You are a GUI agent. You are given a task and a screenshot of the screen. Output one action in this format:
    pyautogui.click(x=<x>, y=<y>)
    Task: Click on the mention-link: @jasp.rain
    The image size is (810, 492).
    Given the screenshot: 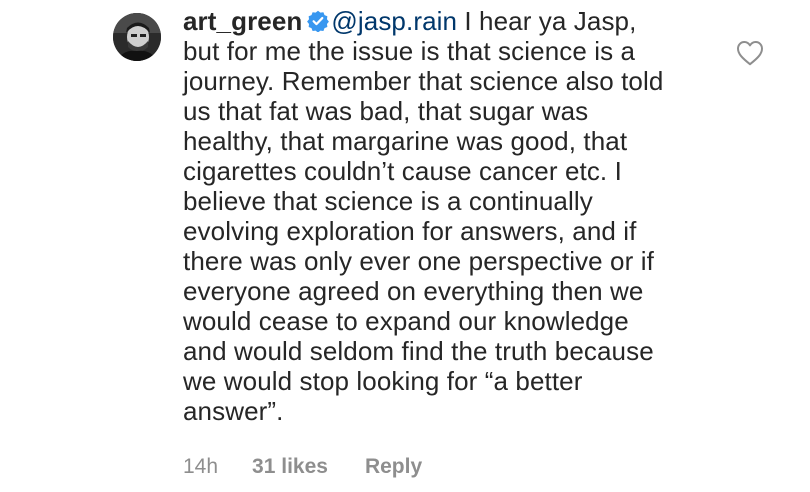 What is the action you would take?
    pyautogui.click(x=394, y=21)
    